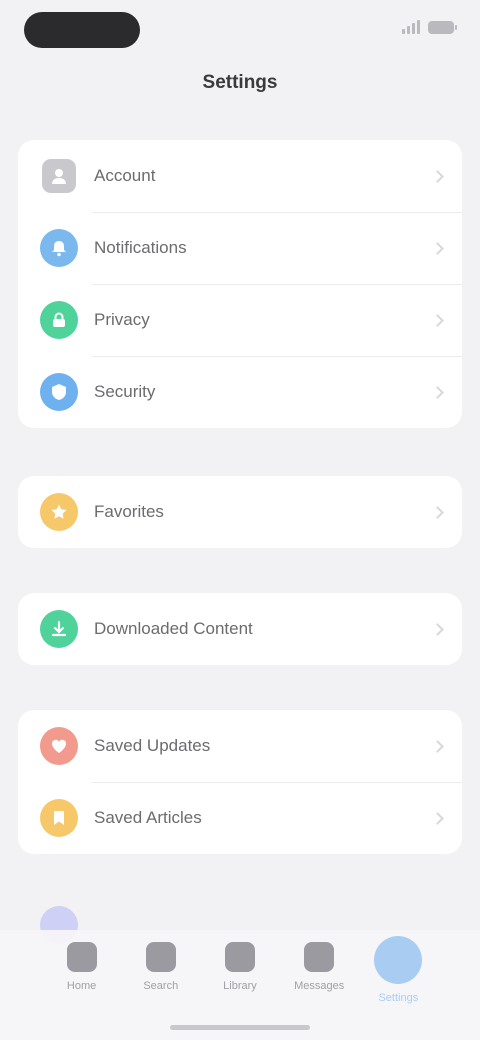 The height and width of the screenshot is (1040, 480). I want to click on tab-label: Settings, so click(398, 998).